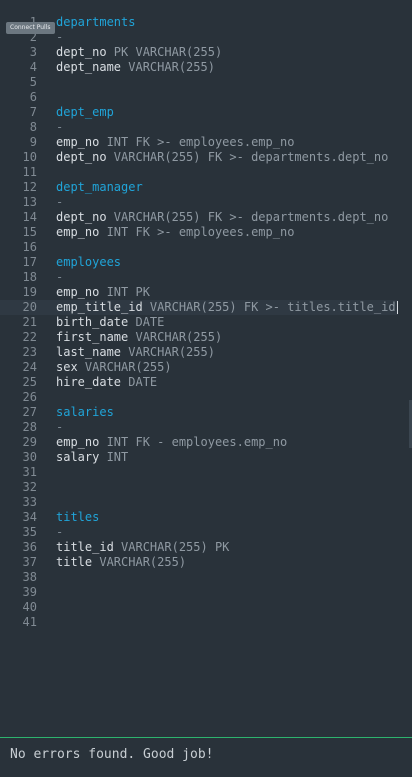 Image resolution: width=412 pixels, height=777 pixels. I want to click on line-number: 13, so click(29, 202).